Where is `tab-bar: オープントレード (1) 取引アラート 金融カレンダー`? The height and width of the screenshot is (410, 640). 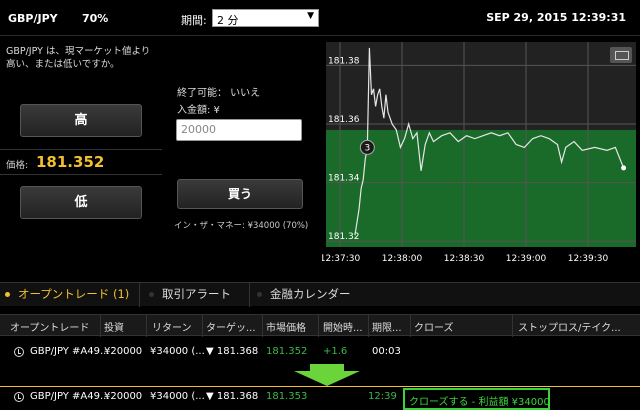 tab-bar: オープントレード (1) 取引アラート 金融カレンダー is located at coordinates (320, 294).